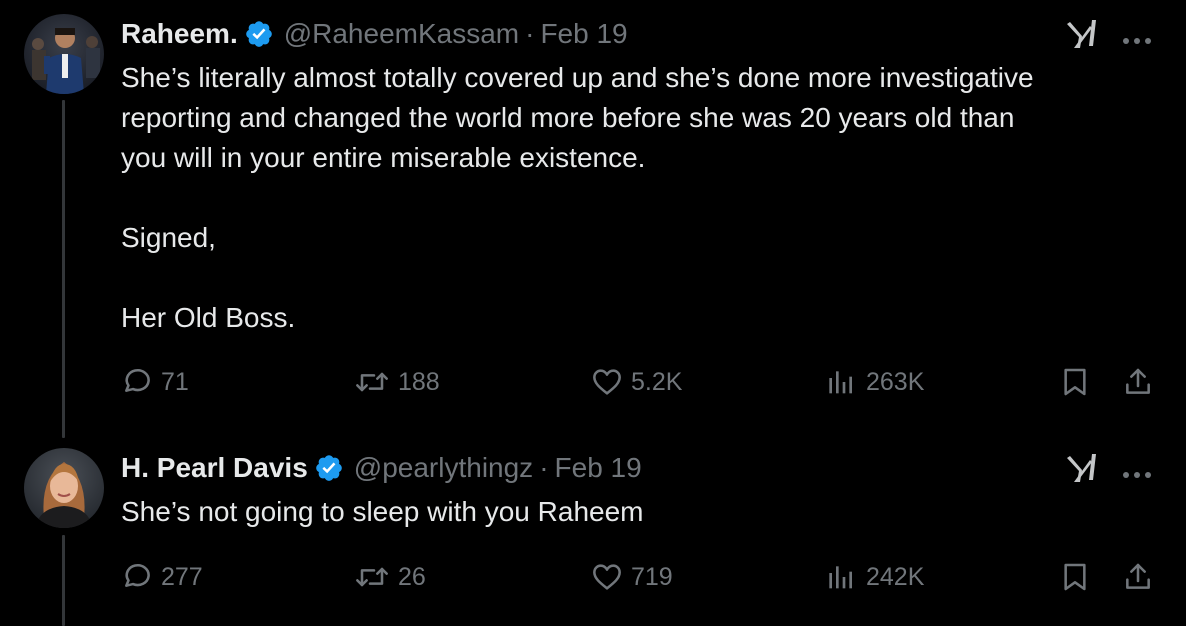 Image resolution: width=1186 pixels, height=626 pixels. What do you see at coordinates (397, 382) in the screenshot?
I see `repost-button: 188` at bounding box center [397, 382].